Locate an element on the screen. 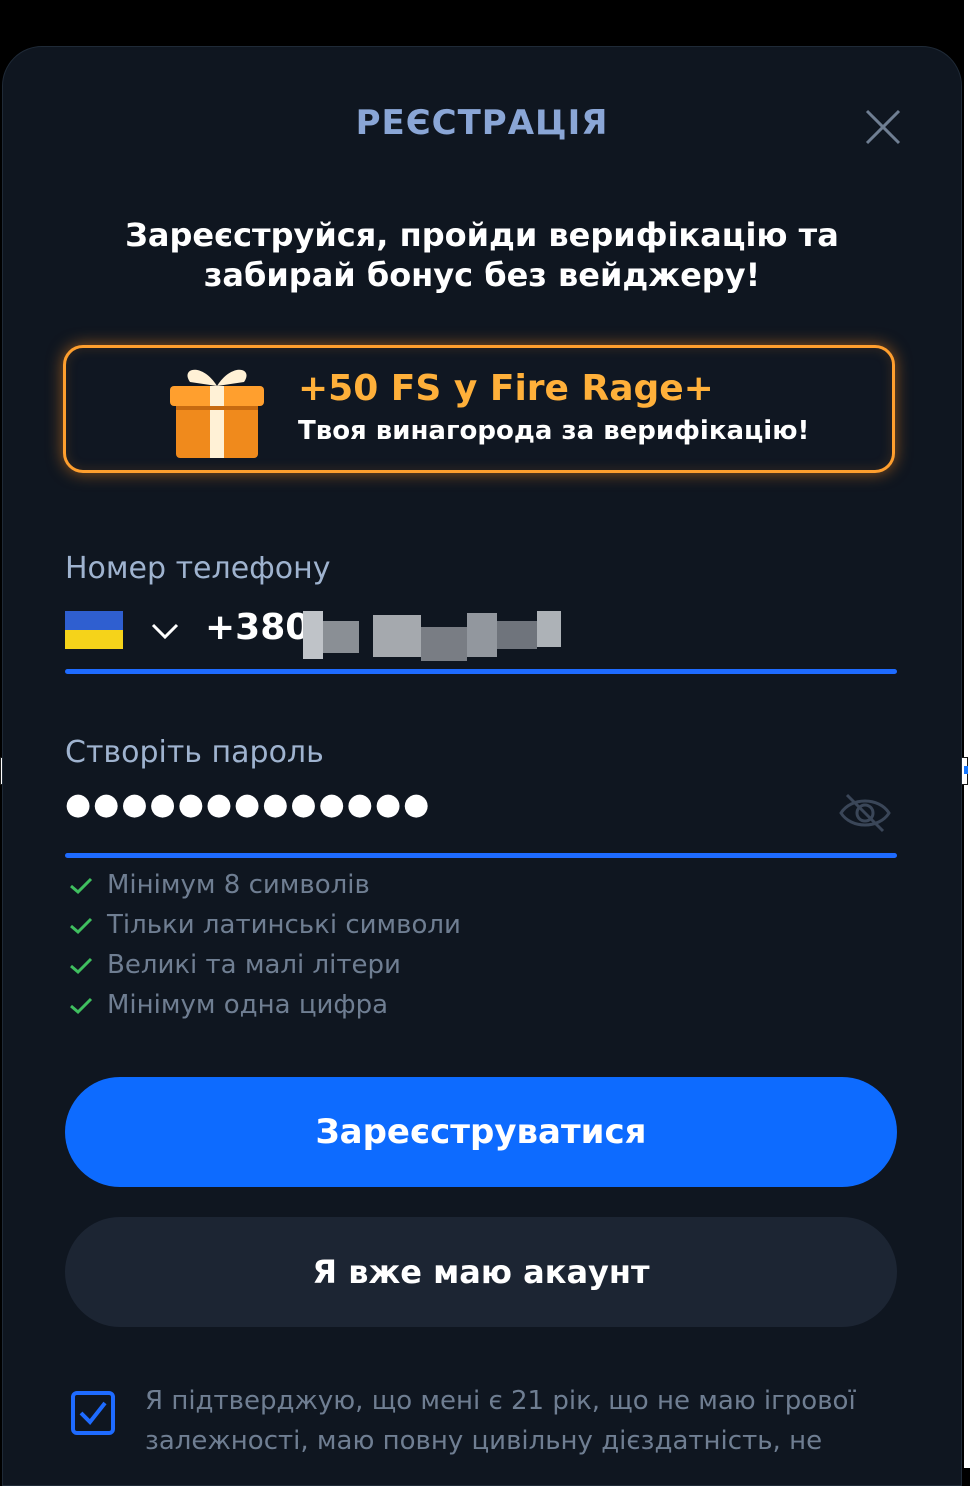 Image resolution: width=970 pixels, height=1486 pixels. phone-prefix: +380 is located at coordinates (258, 627).